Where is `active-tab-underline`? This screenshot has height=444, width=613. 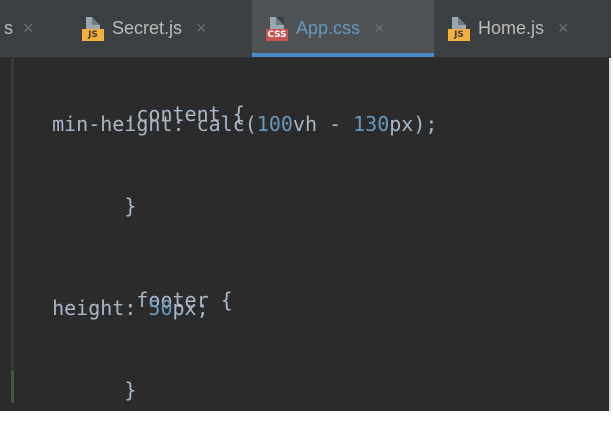 active-tab-underline is located at coordinates (343, 55).